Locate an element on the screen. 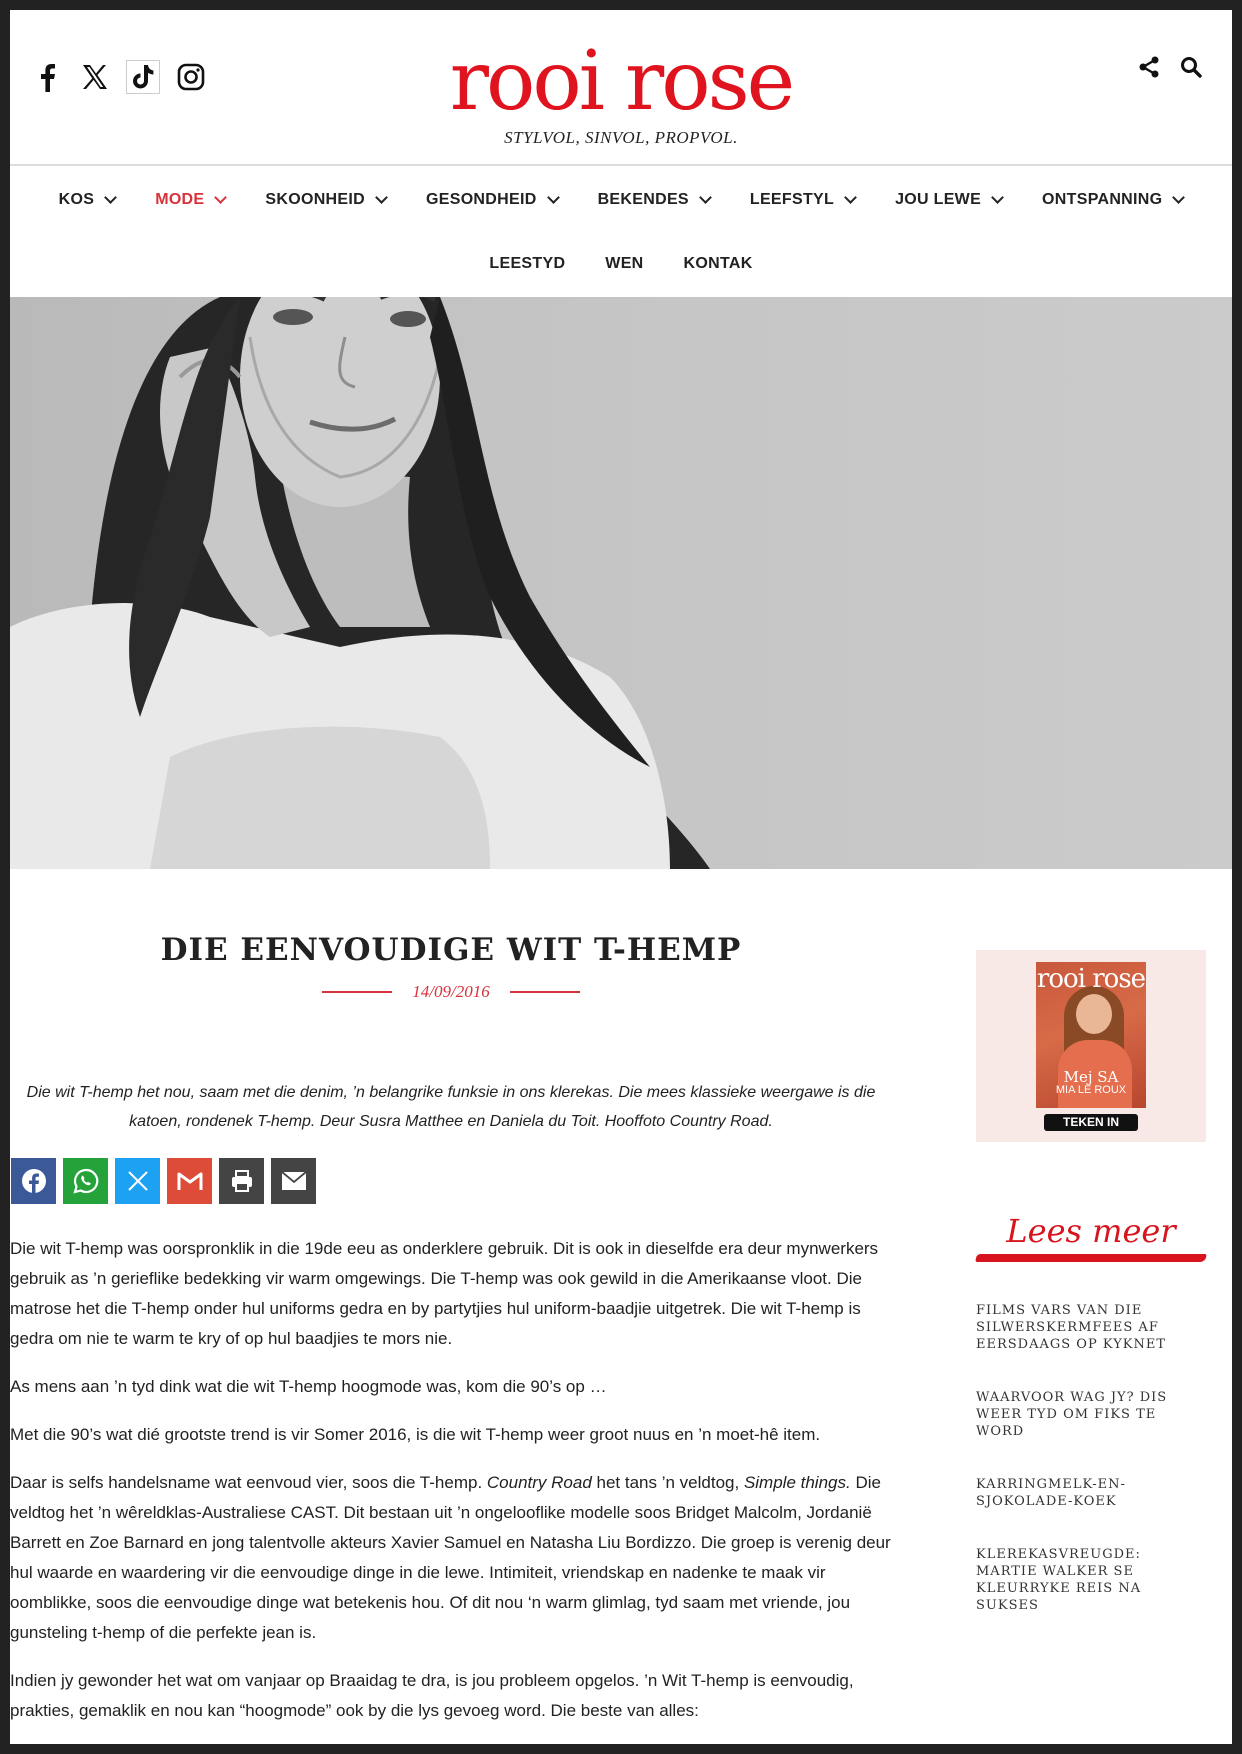 Image resolution: width=1242 pixels, height=1754 pixels. nav-item-wen: WEN is located at coordinates (624, 264).